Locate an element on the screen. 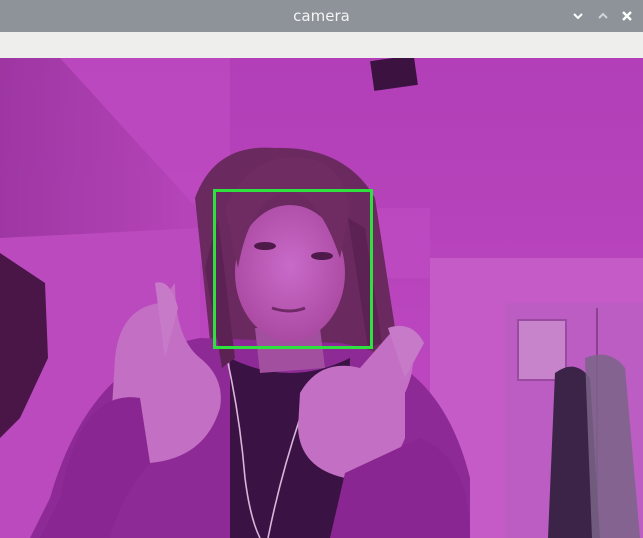 This screenshot has width=643, height=538. face-detection-box is located at coordinates (293, 269).